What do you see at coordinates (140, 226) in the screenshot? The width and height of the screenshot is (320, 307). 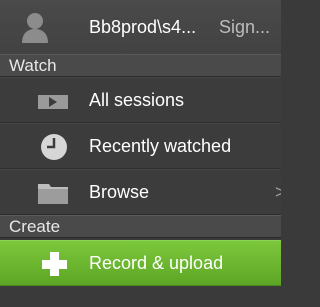 I see `section-header-create: Create` at bounding box center [140, 226].